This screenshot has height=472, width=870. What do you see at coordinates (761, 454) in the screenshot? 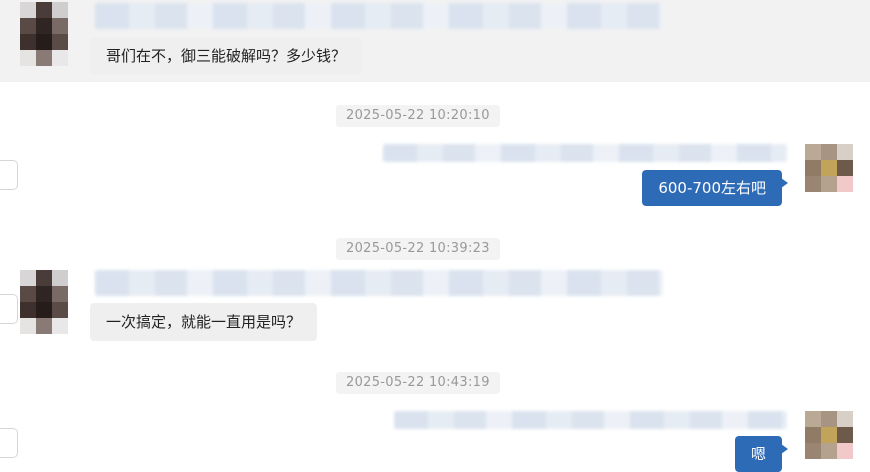
I see `message-bubble-outgoing: 嗯` at bounding box center [761, 454].